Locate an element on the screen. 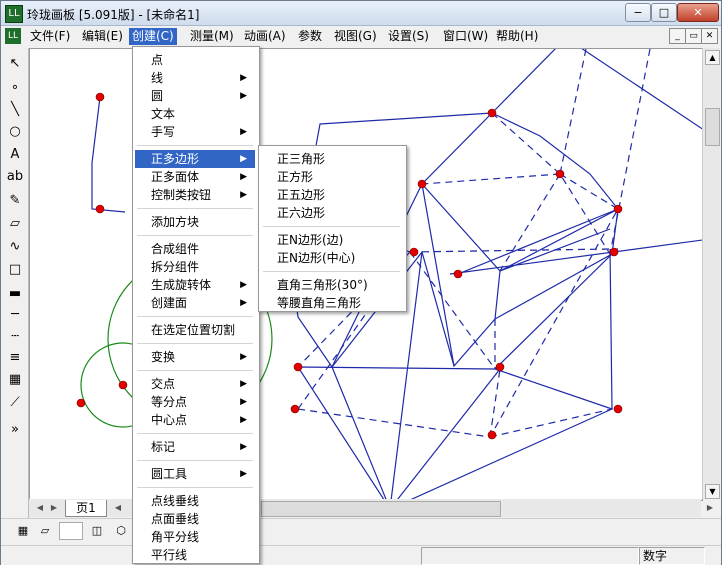 The height and width of the screenshot is (565, 722). menu-item: 正方形 is located at coordinates (331, 177).